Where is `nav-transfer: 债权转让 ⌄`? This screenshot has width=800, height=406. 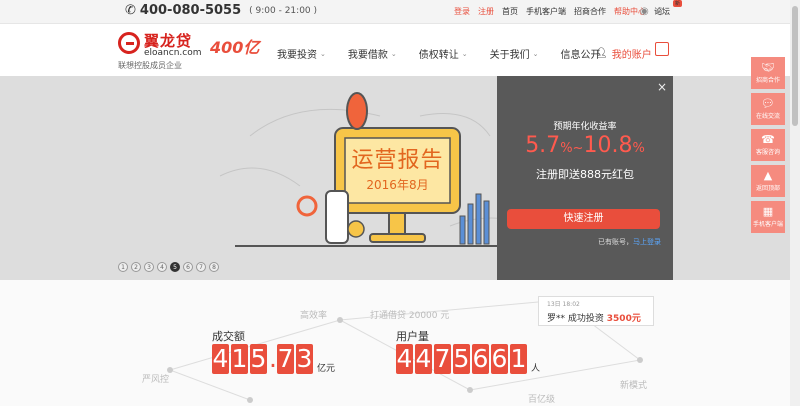
nav-transfer: 债权转让 ⌄ is located at coordinates (443, 54).